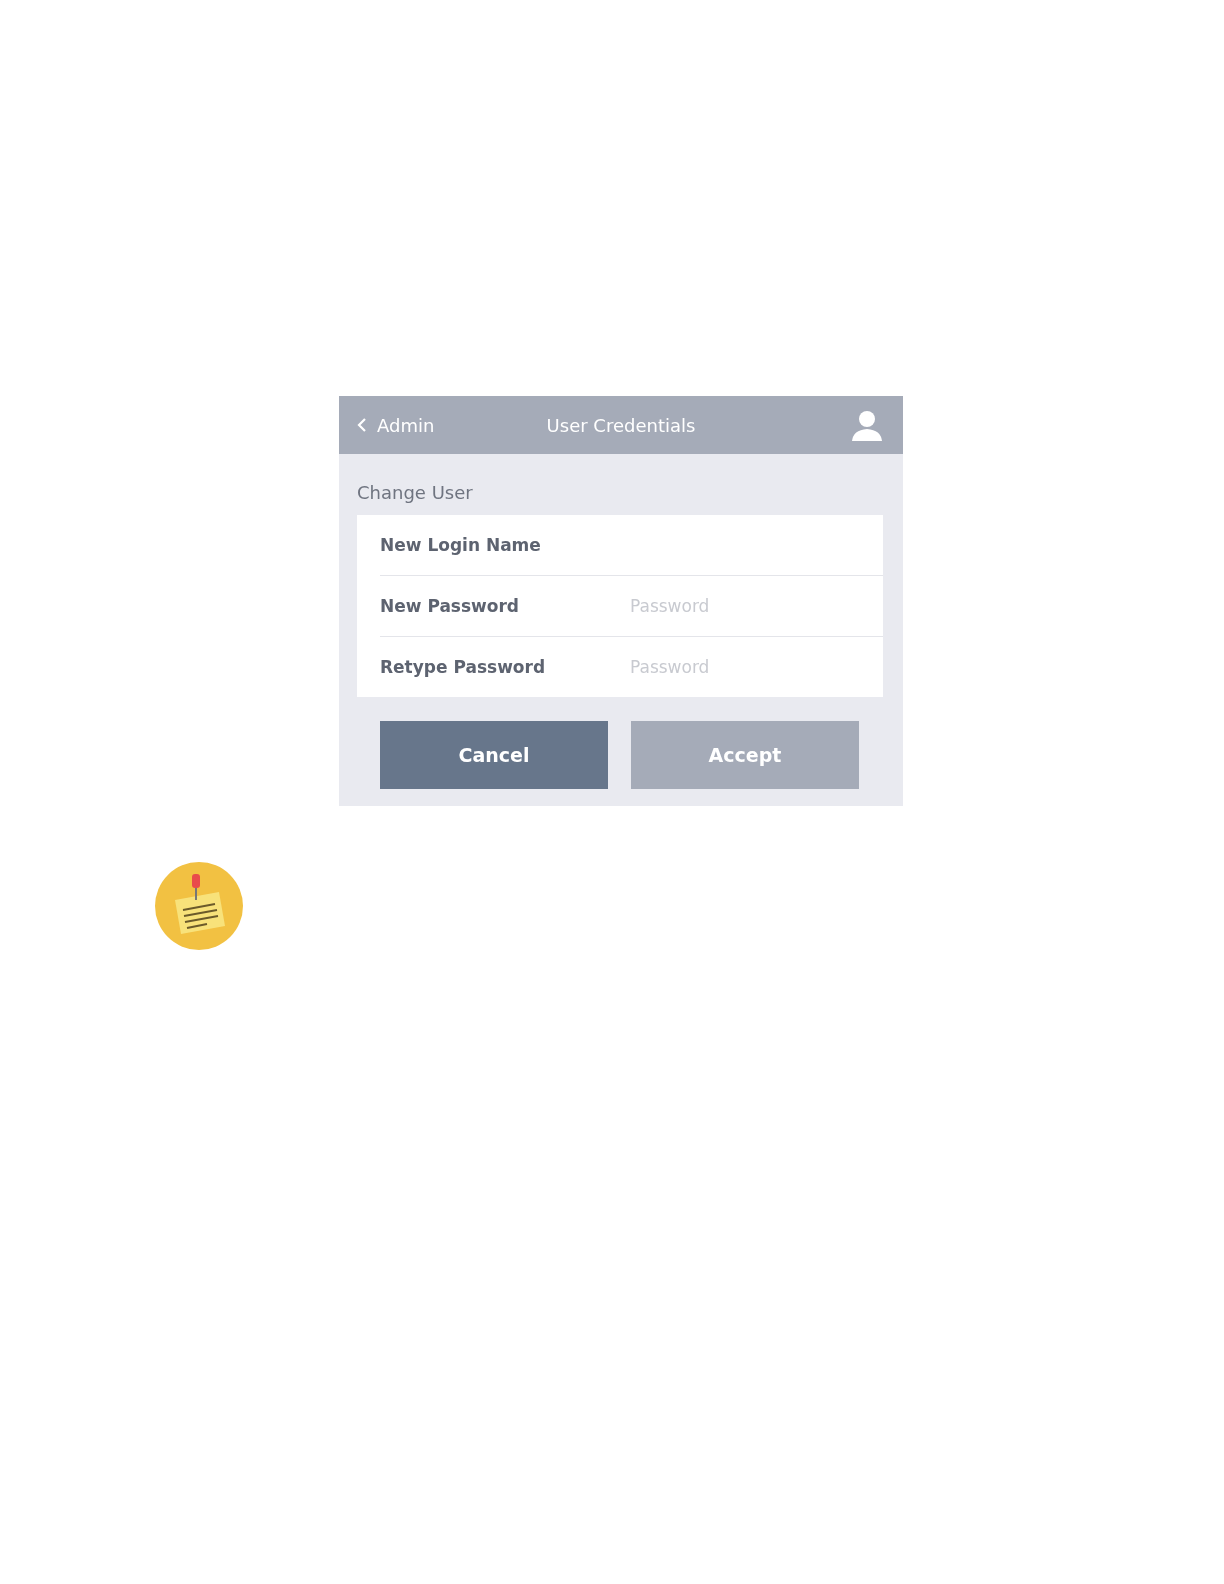 The height and width of the screenshot is (1584, 1224). I want to click on section-title: Change User, so click(415, 493).